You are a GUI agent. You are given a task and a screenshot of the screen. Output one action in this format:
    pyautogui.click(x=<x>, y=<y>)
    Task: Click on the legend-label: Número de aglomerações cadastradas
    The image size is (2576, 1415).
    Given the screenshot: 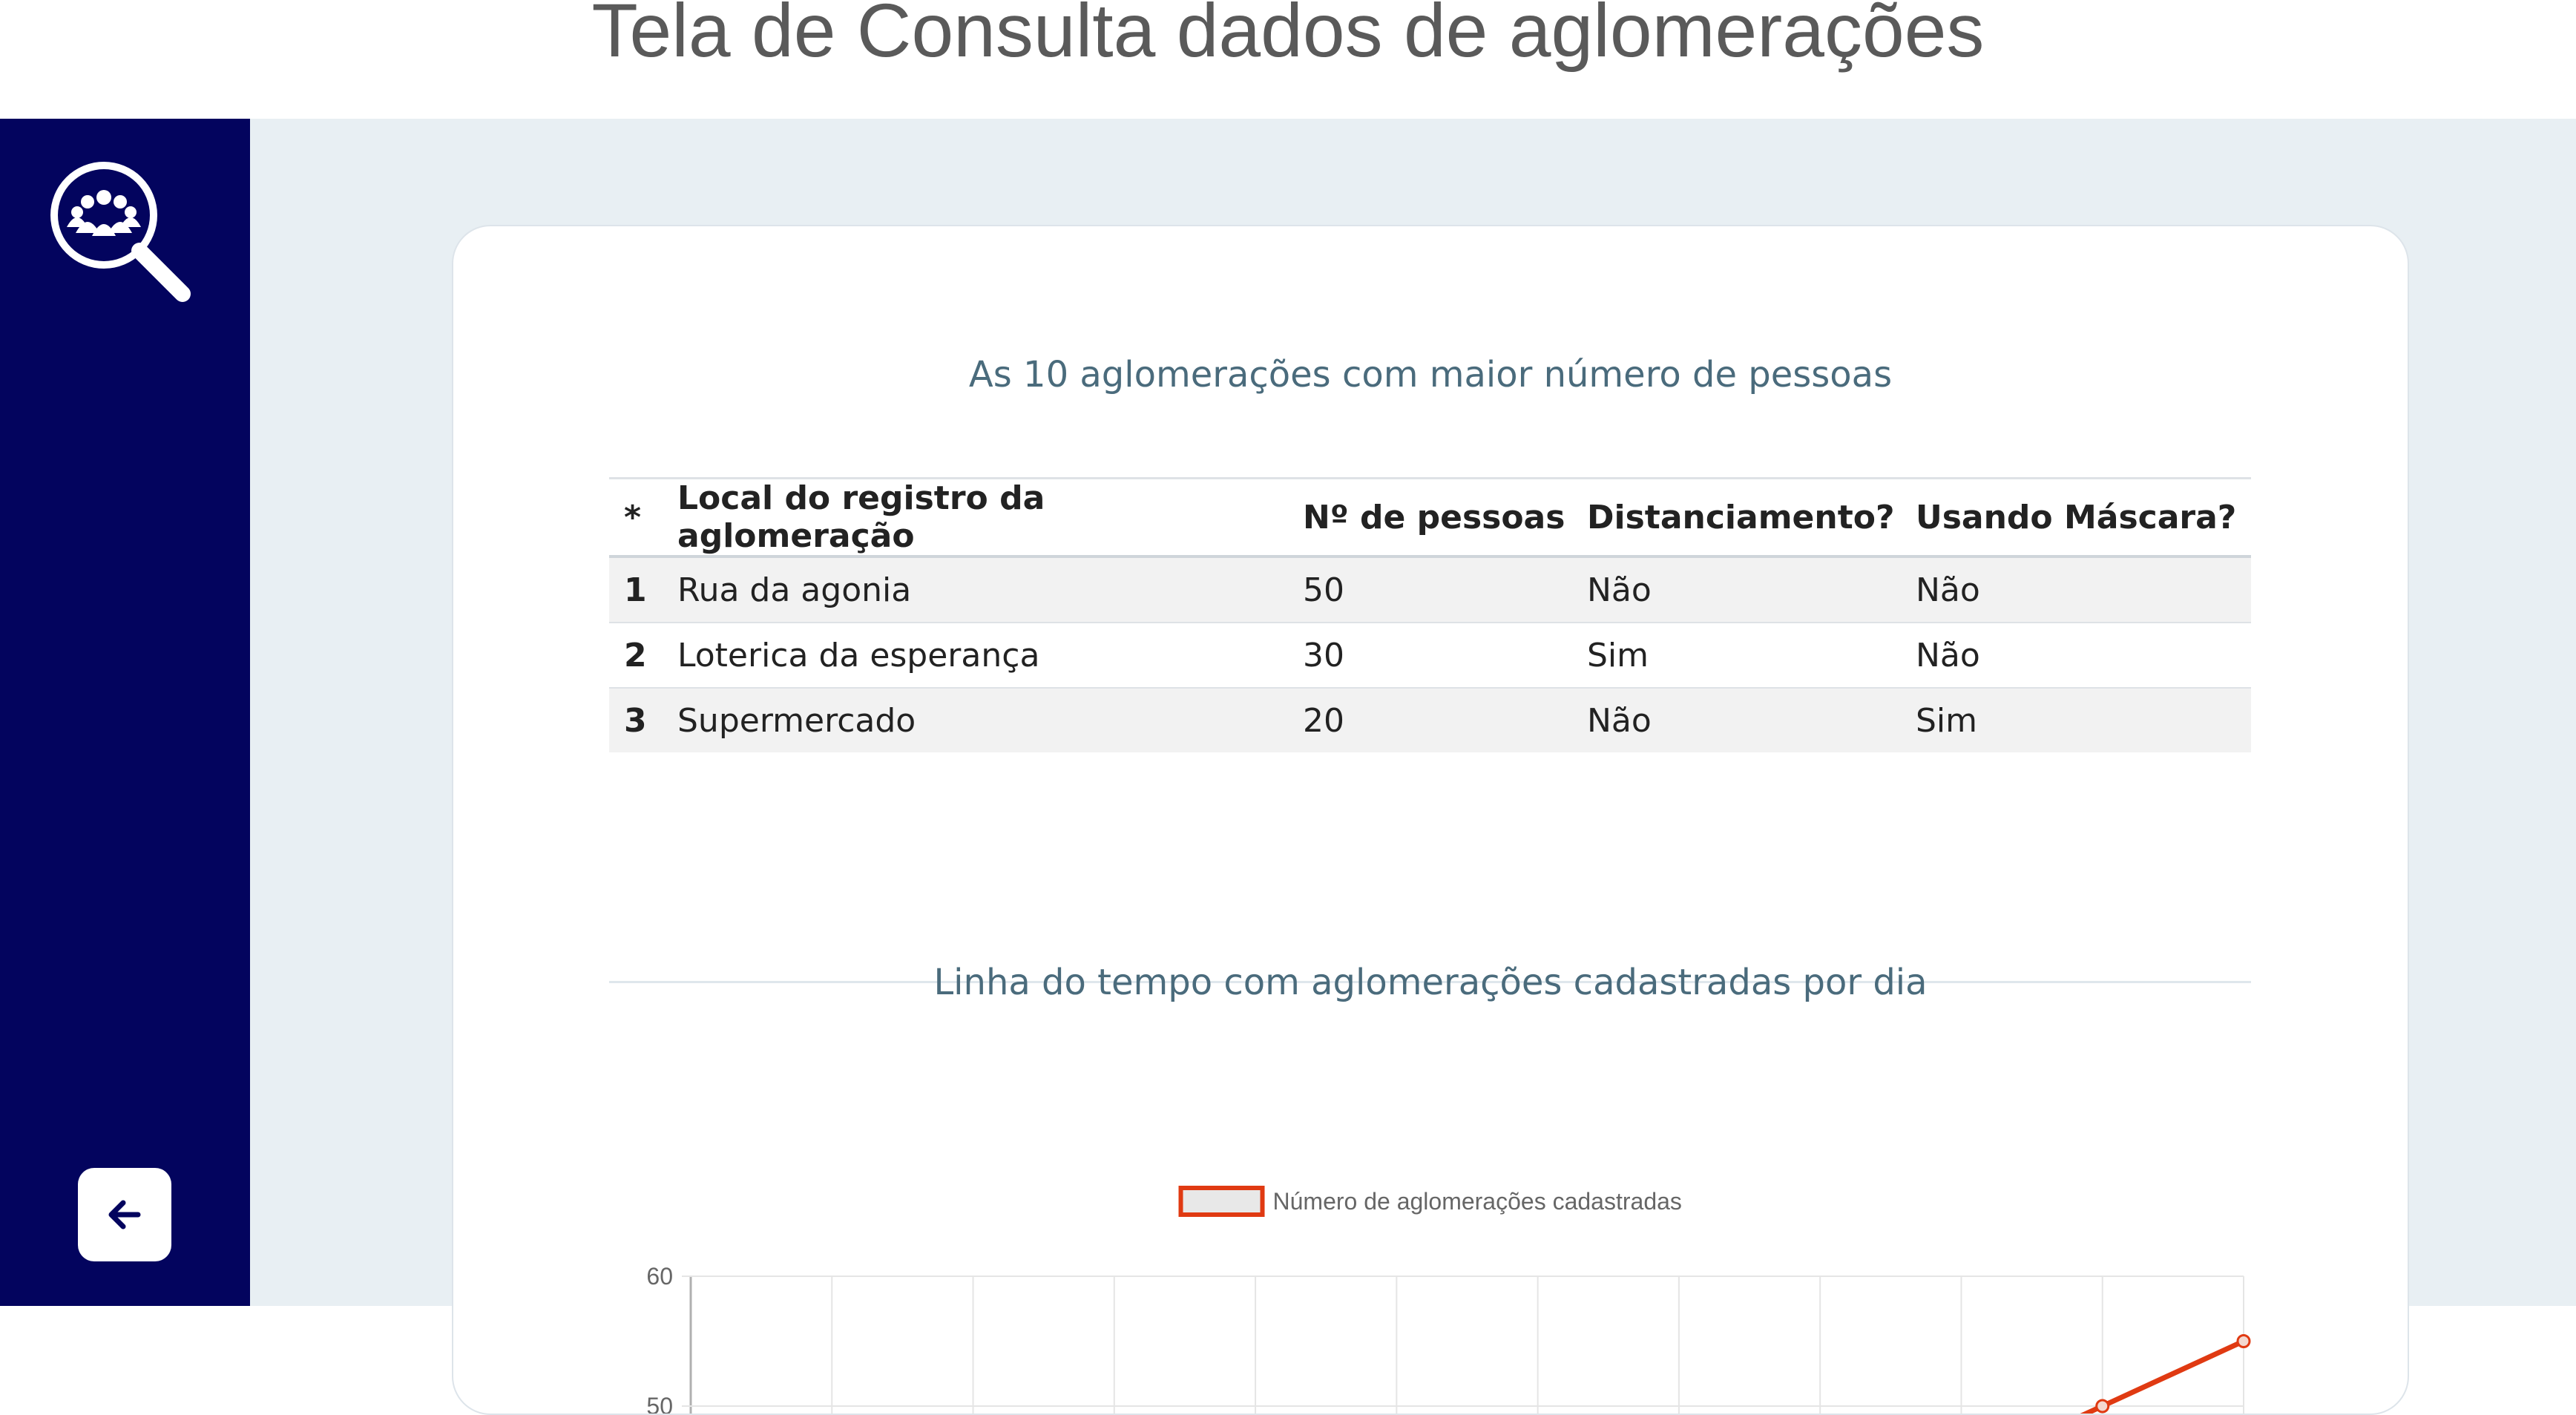 What is the action you would take?
    pyautogui.click(x=1477, y=1201)
    